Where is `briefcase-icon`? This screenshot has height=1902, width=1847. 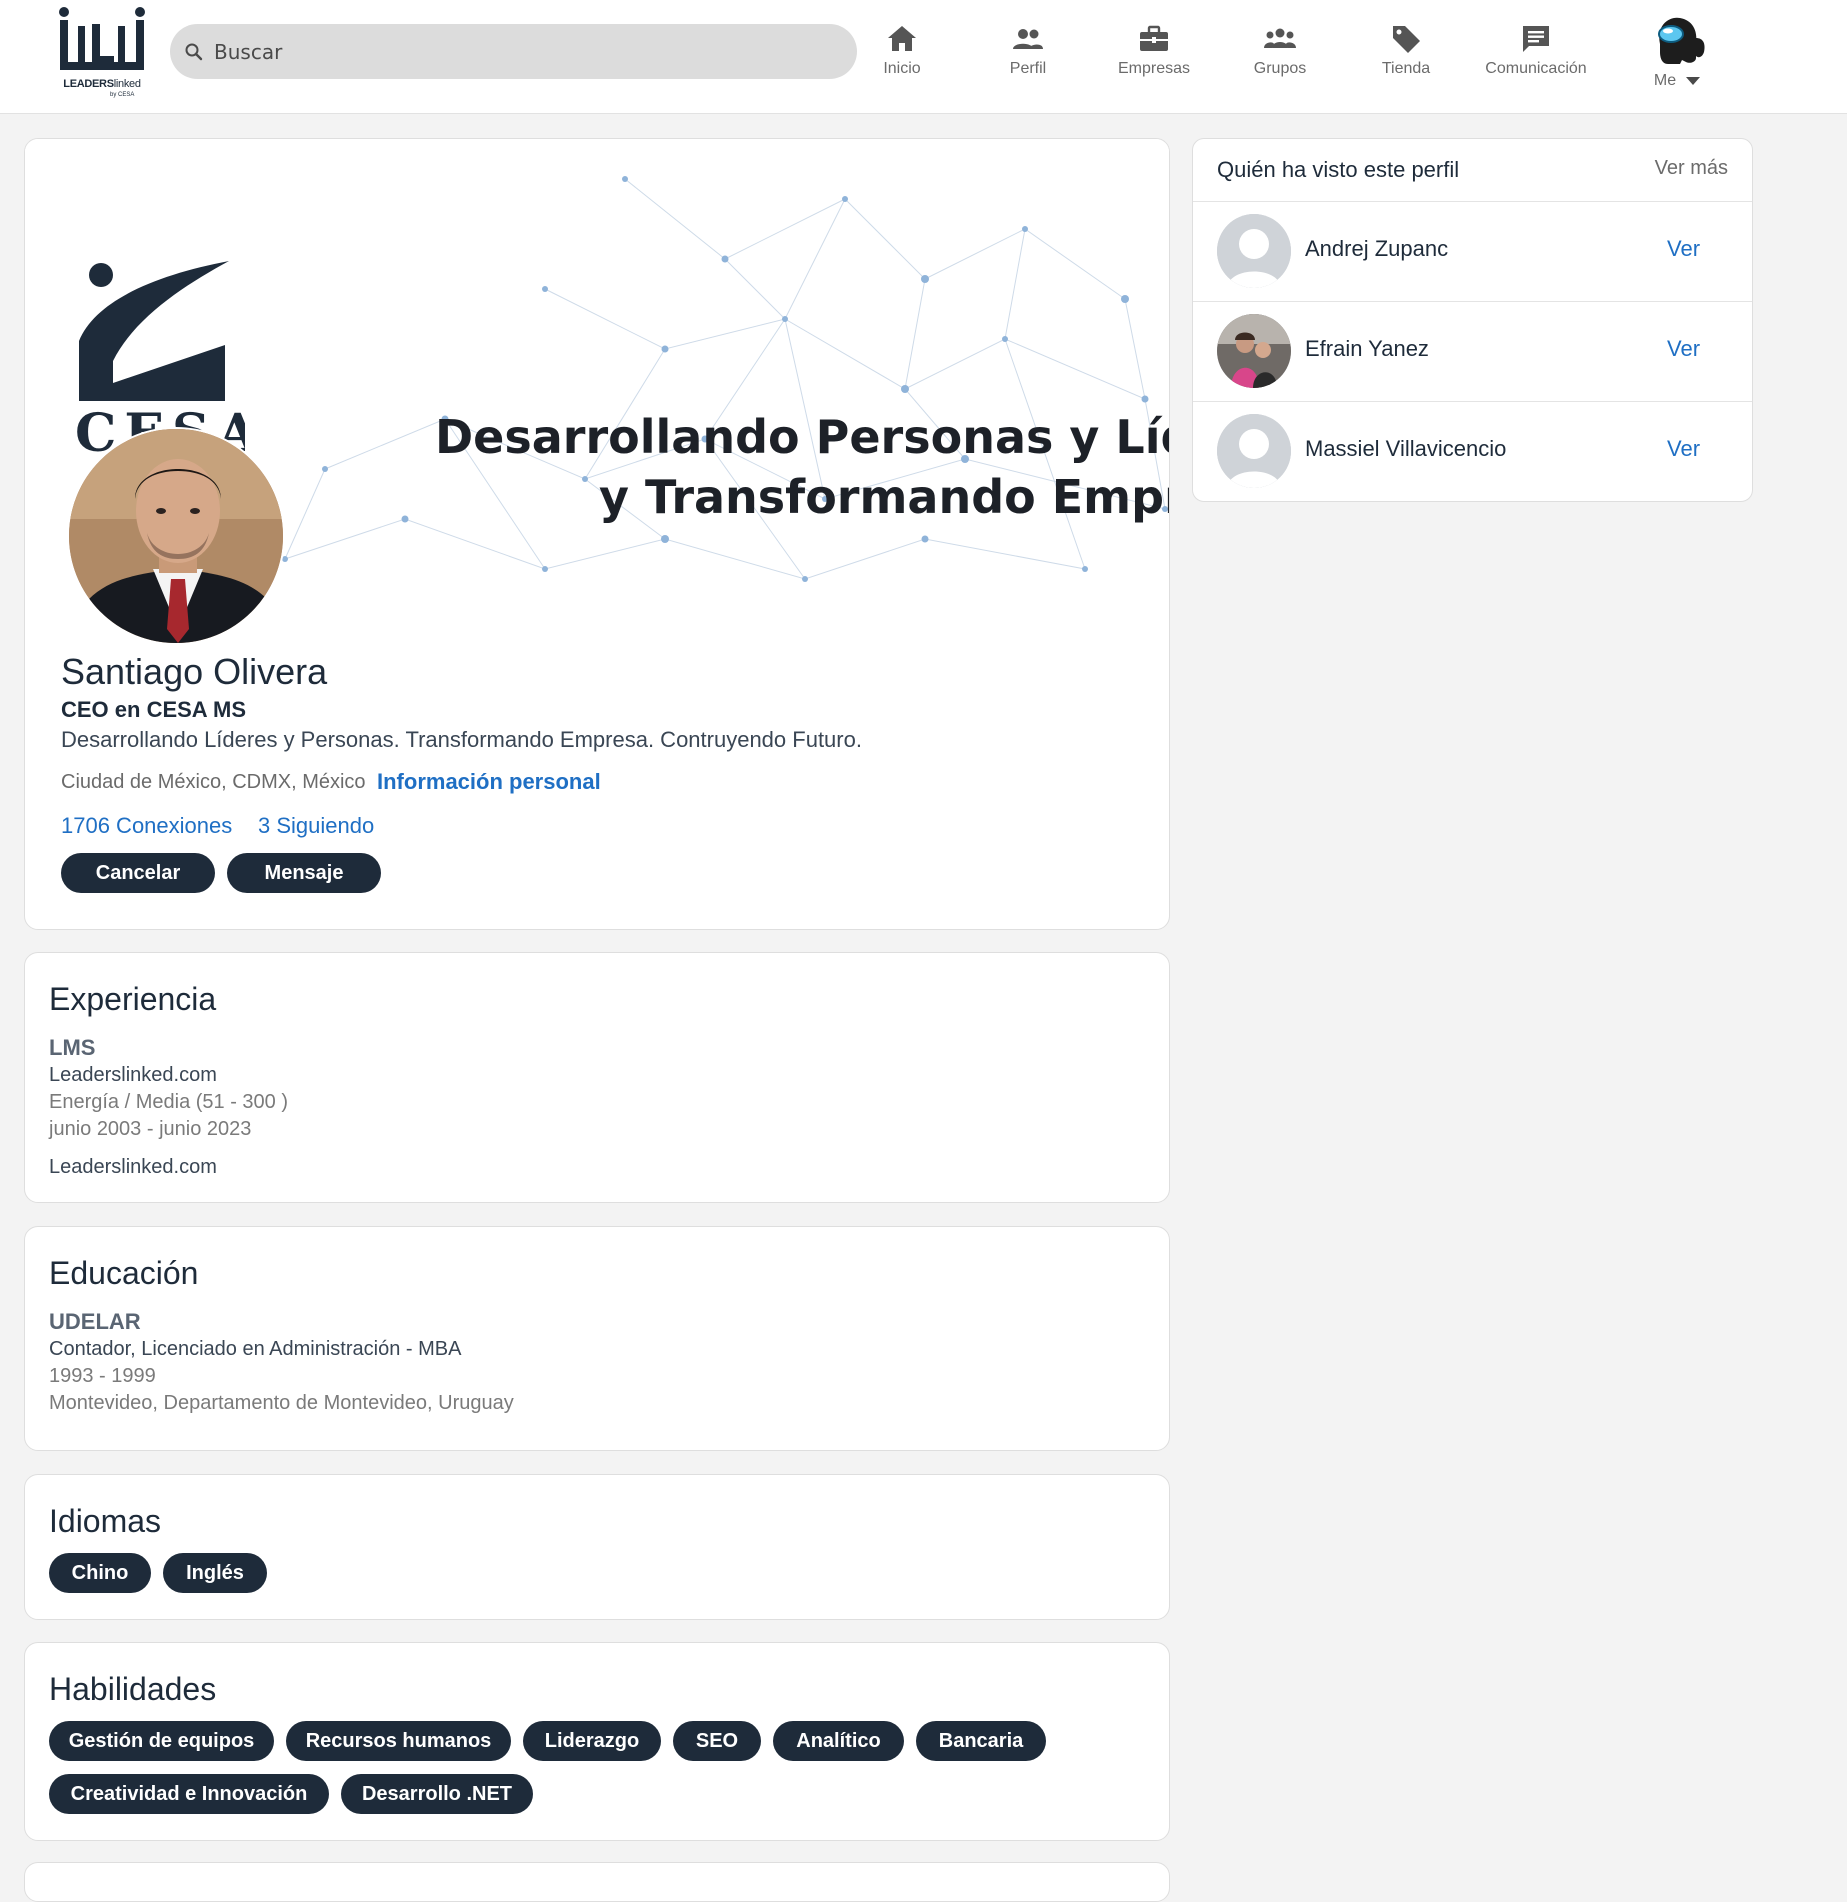 briefcase-icon is located at coordinates (1154, 38).